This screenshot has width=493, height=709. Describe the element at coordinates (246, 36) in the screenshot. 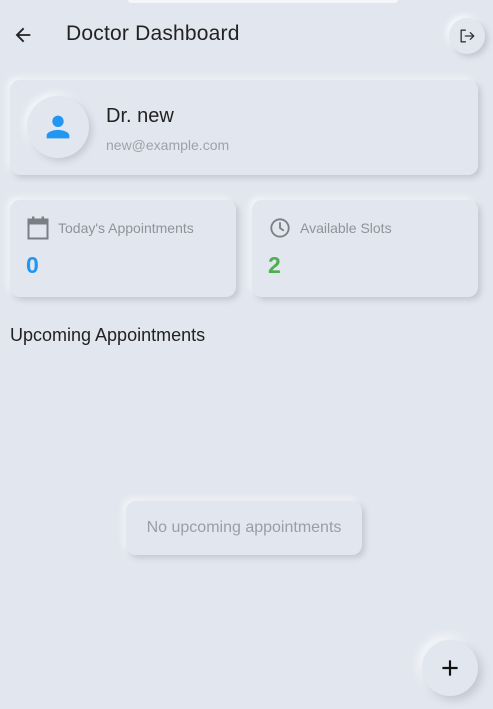

I see `app-bar: Doctor Dashboard` at that location.